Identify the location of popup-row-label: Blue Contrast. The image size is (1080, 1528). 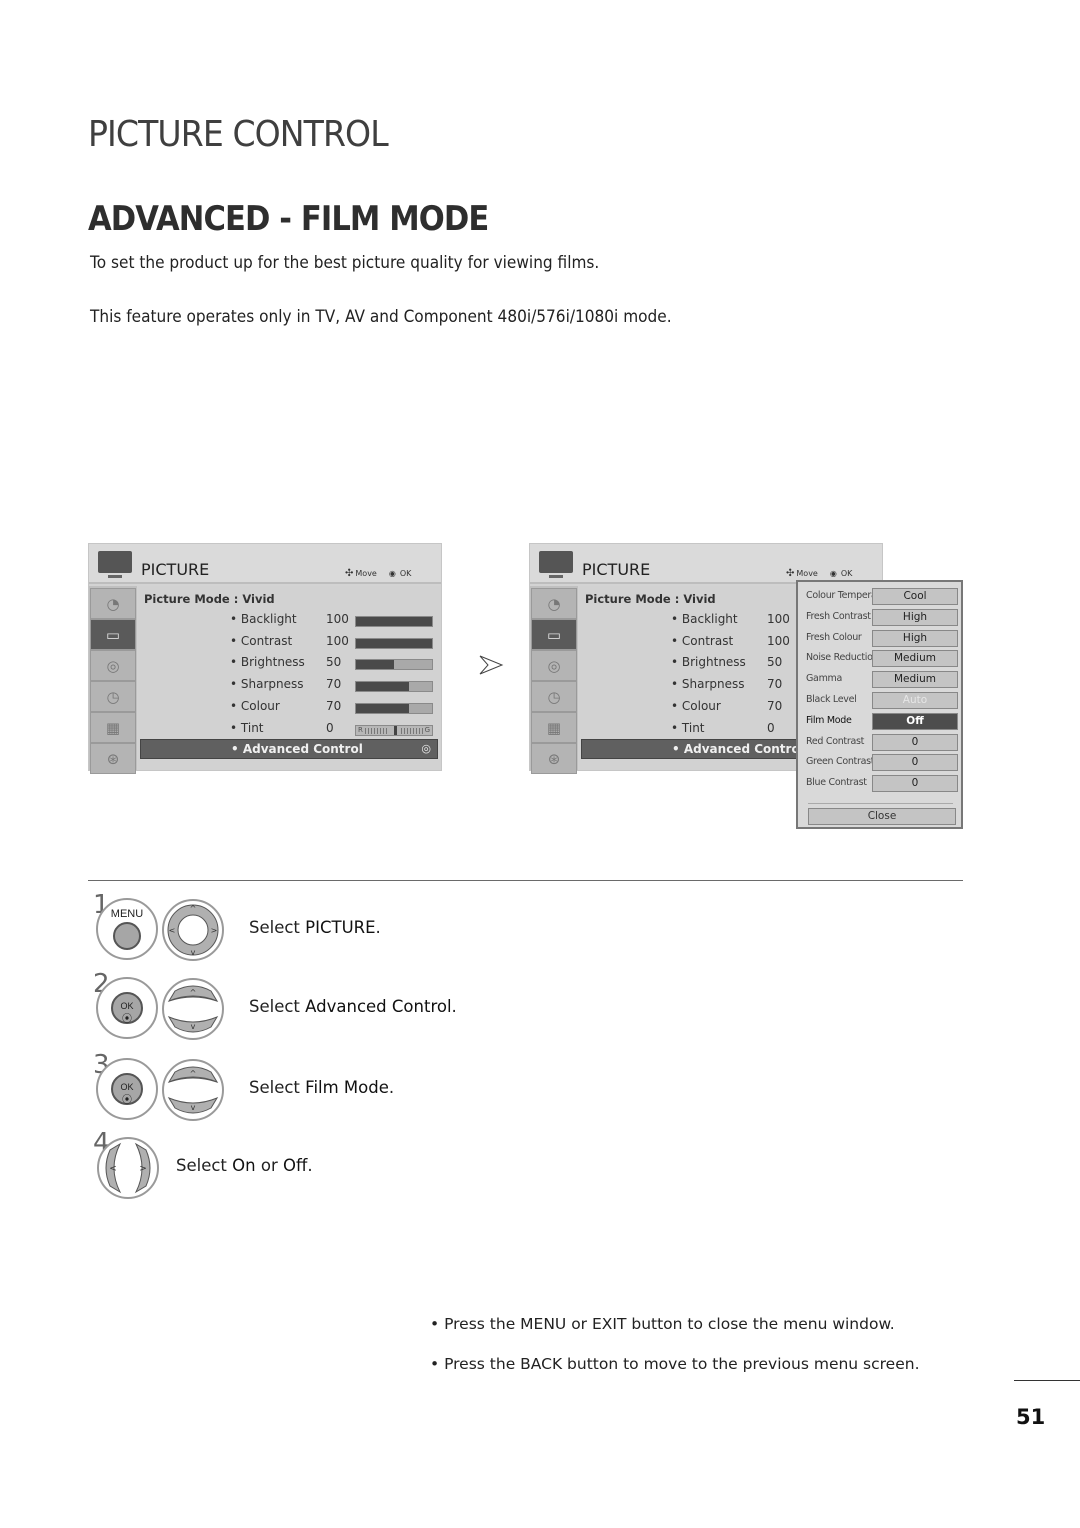
(836, 783).